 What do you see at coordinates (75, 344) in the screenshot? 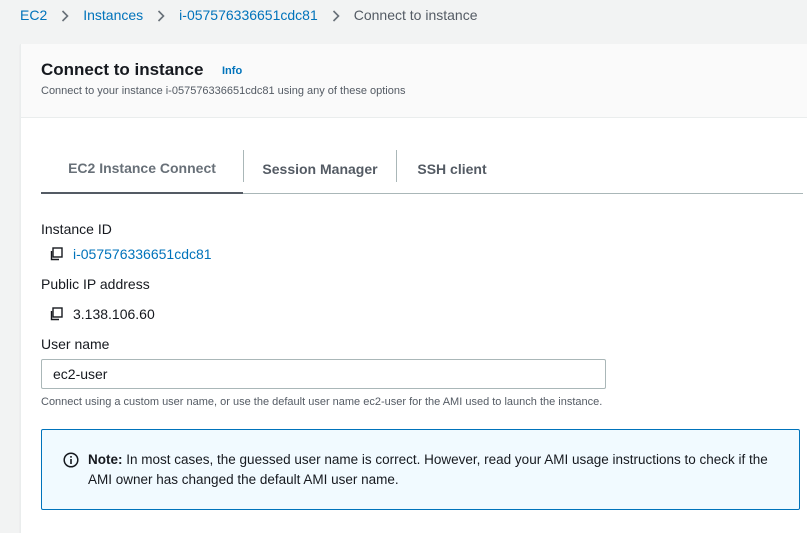
I see `user-name-label: User name` at bounding box center [75, 344].